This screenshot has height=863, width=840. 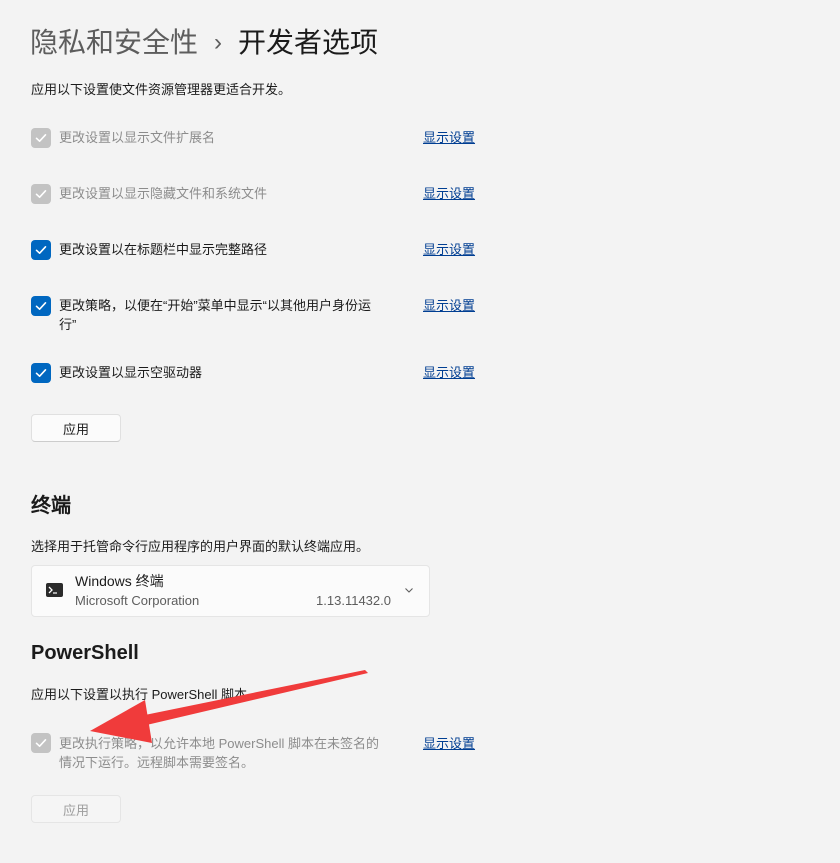 I want to click on selected-app-version: 1.13.11432.0, so click(x=353, y=600).